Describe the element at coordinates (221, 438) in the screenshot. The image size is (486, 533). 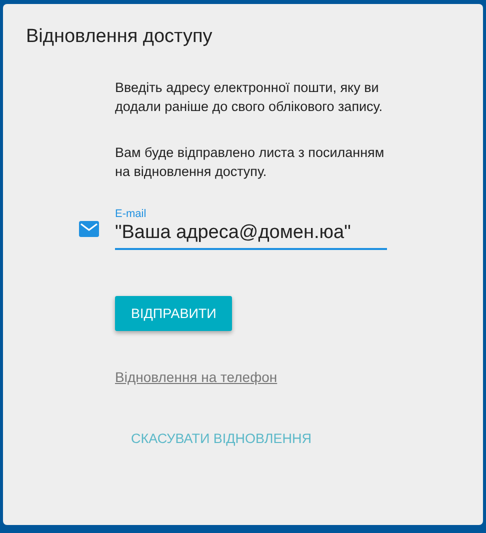
I see `cancel-button: СКАСУВАТИ ВІДНОВЛЕННЯ` at that location.